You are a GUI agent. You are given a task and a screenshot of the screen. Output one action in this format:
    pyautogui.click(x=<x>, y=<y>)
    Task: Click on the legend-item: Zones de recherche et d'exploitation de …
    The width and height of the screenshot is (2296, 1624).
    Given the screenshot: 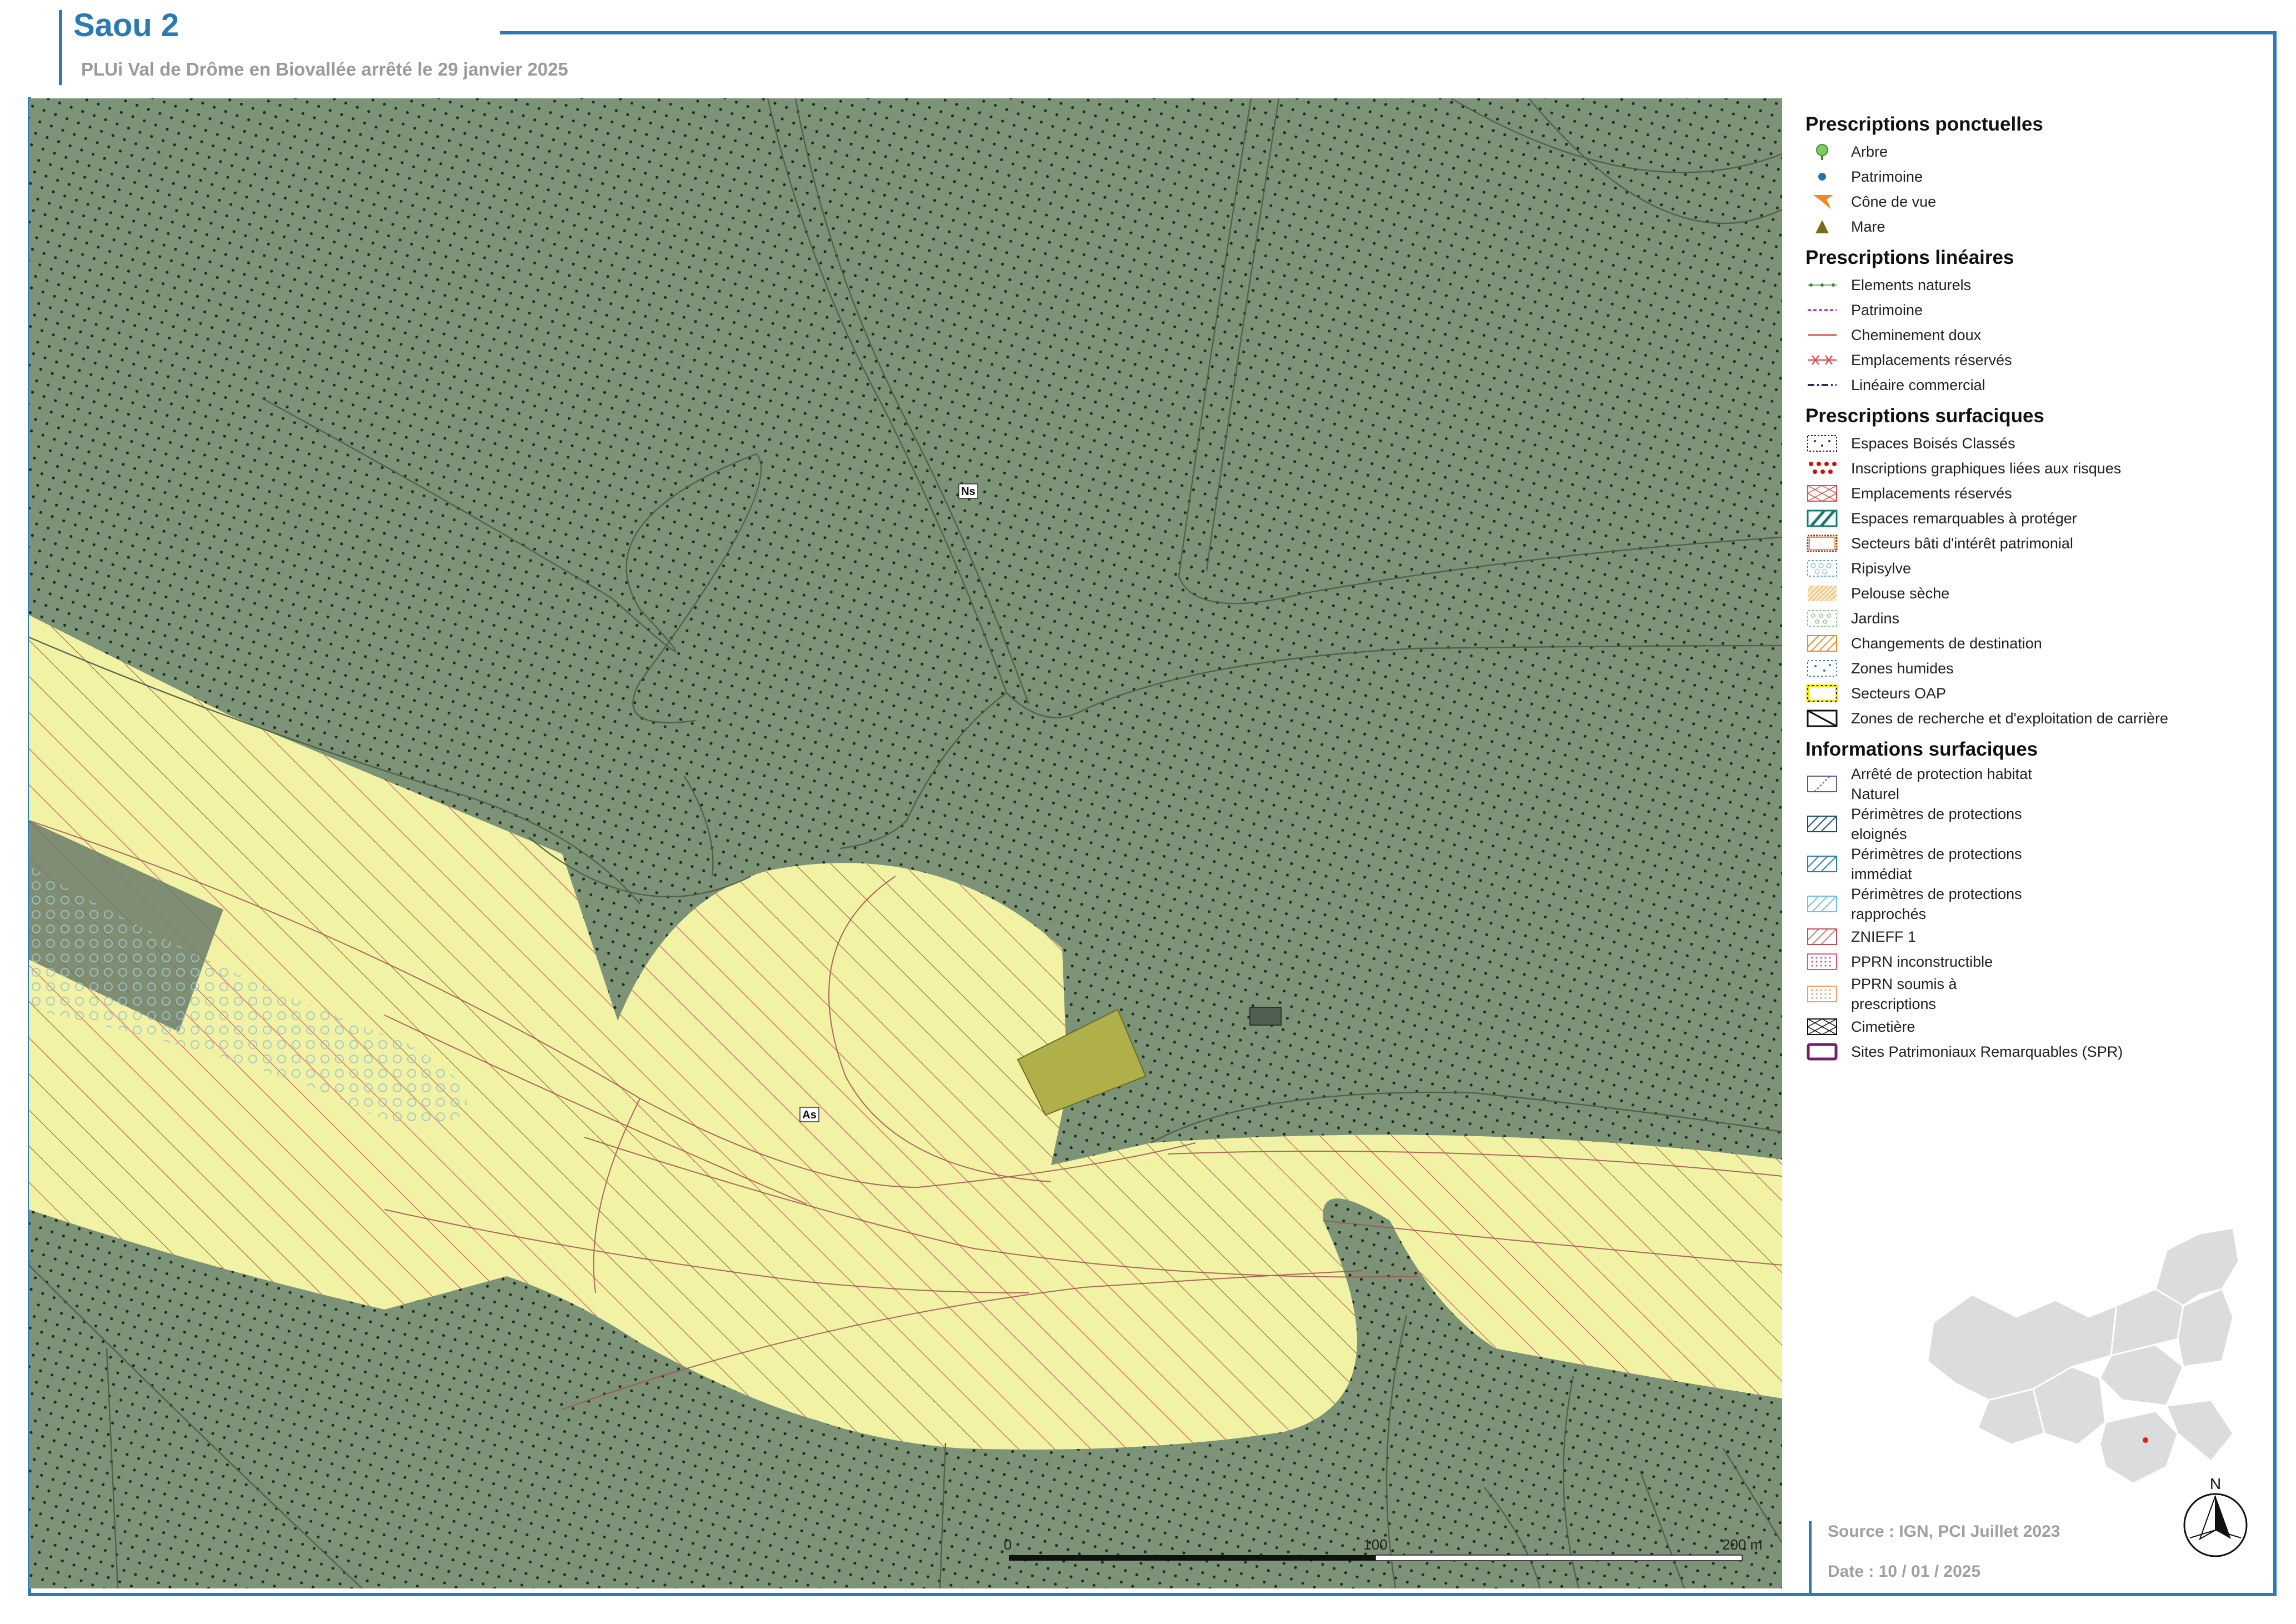 What is the action you would take?
    pyautogui.click(x=2033, y=718)
    